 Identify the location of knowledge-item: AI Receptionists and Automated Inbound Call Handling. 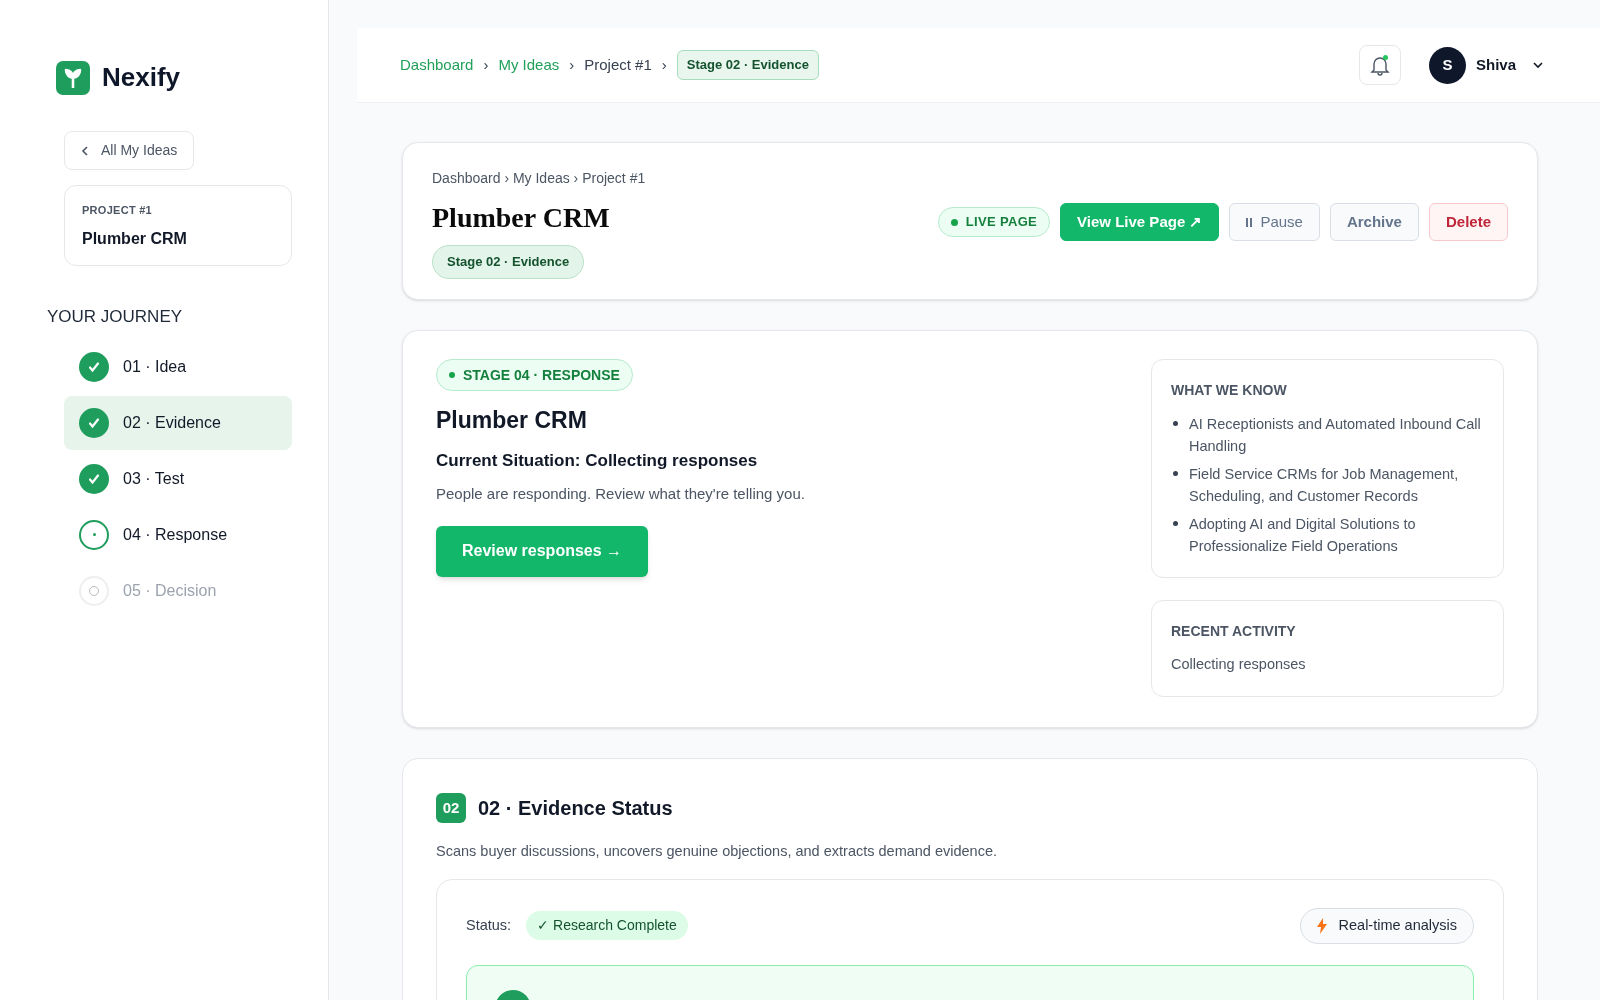
(1335, 435).